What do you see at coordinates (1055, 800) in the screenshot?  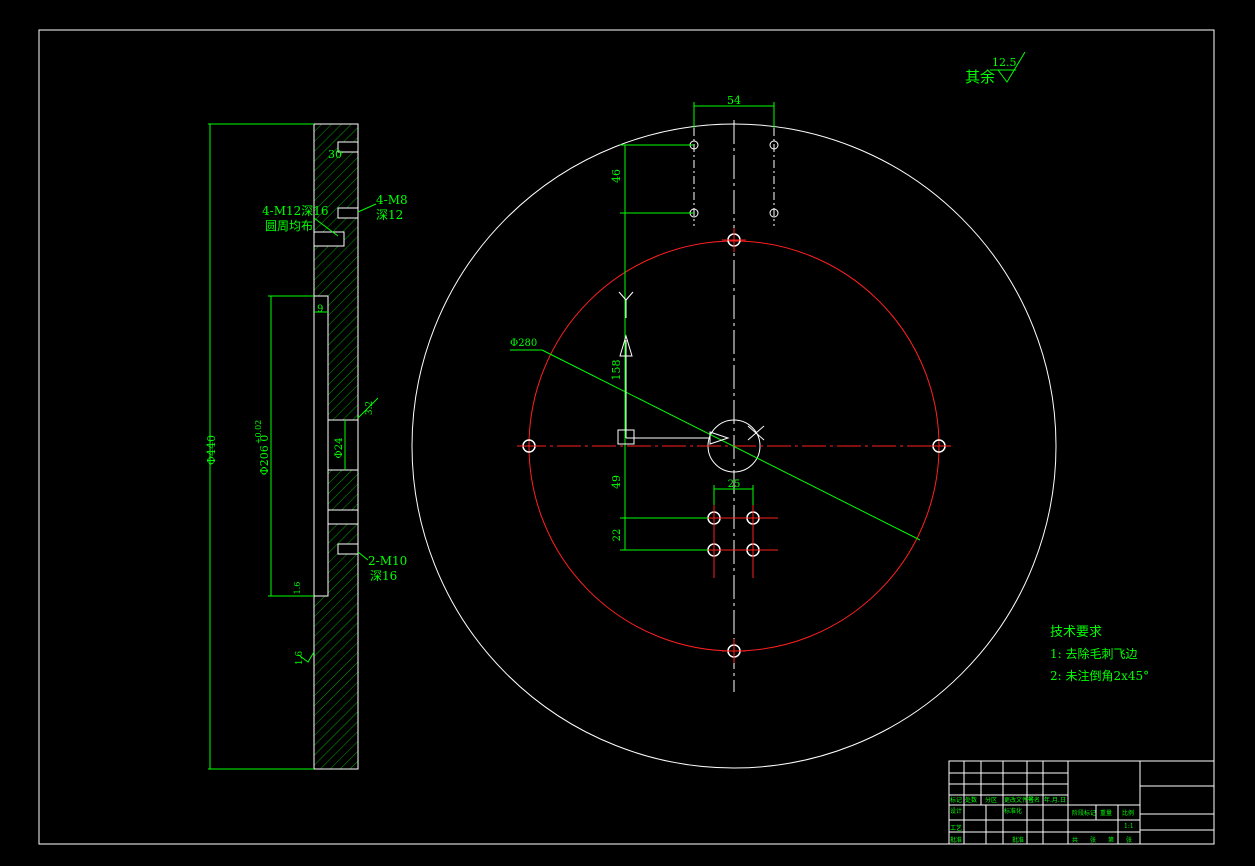 I see `svg-text: 年.月.日` at bounding box center [1055, 800].